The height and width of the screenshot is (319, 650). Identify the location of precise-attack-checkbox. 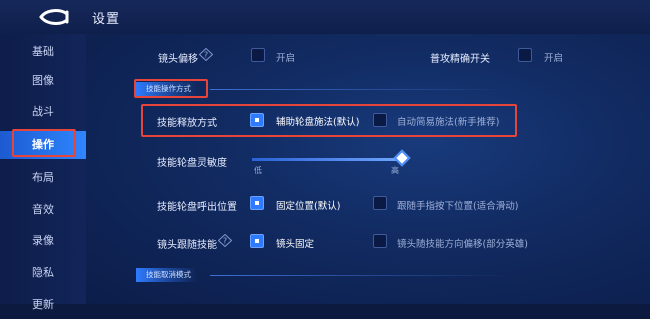
(525, 55).